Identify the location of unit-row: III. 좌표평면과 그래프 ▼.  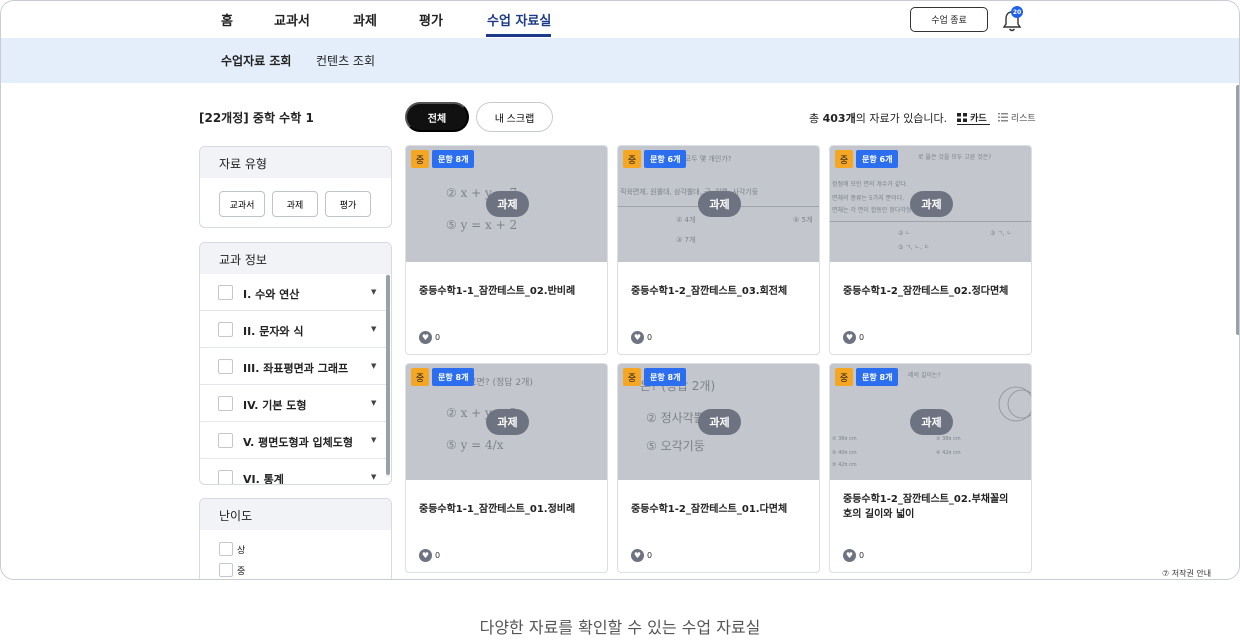
(293, 366).